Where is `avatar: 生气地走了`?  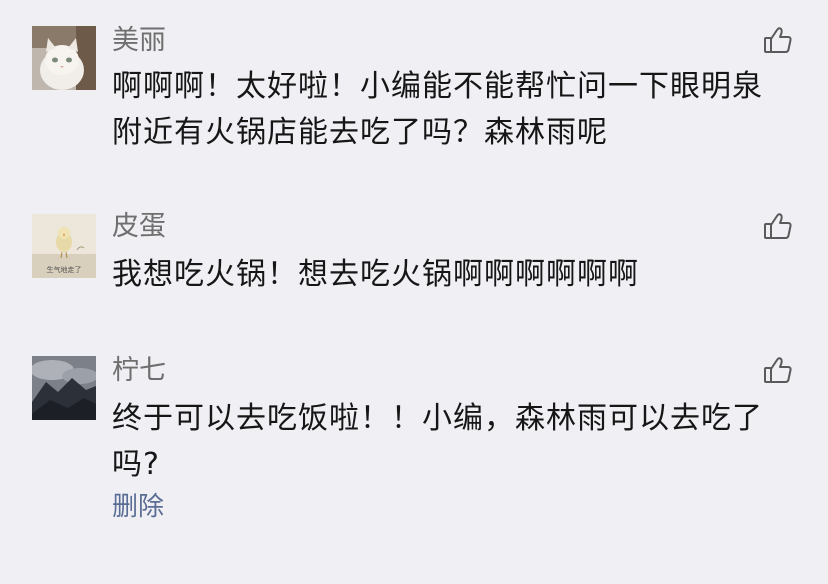
avatar: 生气地走了 is located at coordinates (64, 246).